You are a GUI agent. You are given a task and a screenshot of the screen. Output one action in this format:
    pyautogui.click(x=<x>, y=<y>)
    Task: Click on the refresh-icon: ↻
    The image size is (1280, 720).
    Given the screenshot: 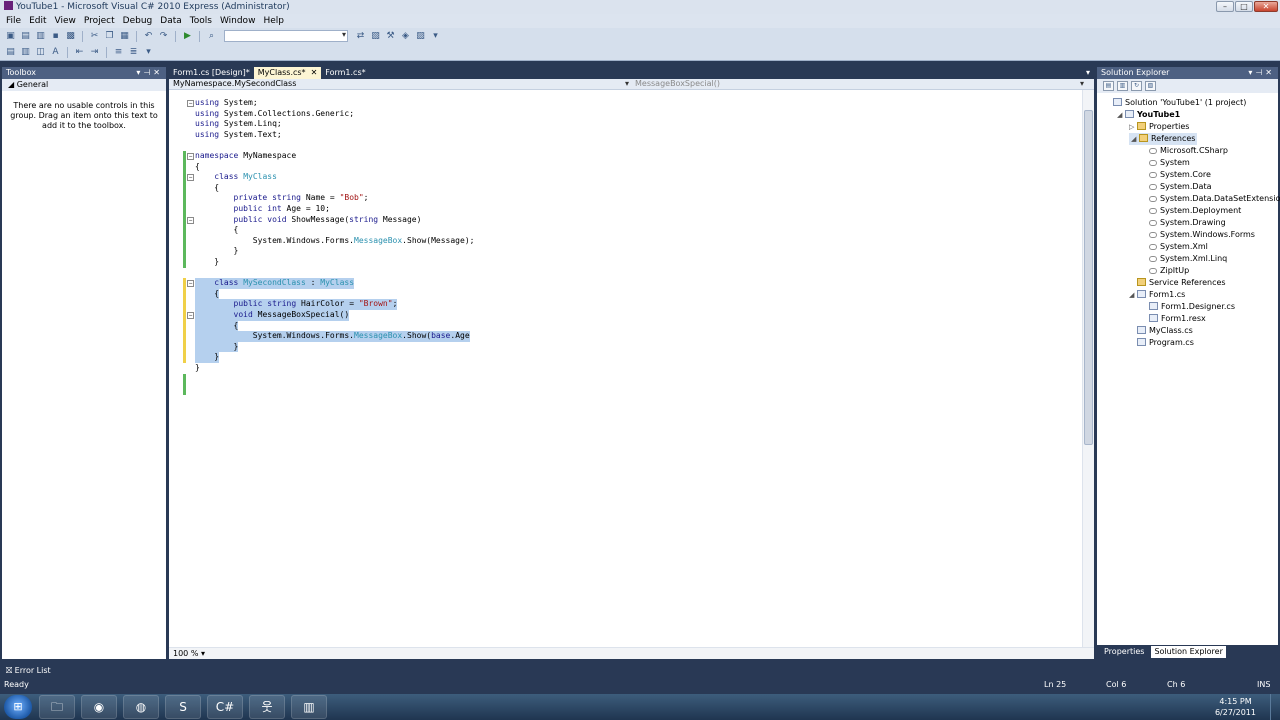 What is the action you would take?
    pyautogui.click(x=1136, y=86)
    